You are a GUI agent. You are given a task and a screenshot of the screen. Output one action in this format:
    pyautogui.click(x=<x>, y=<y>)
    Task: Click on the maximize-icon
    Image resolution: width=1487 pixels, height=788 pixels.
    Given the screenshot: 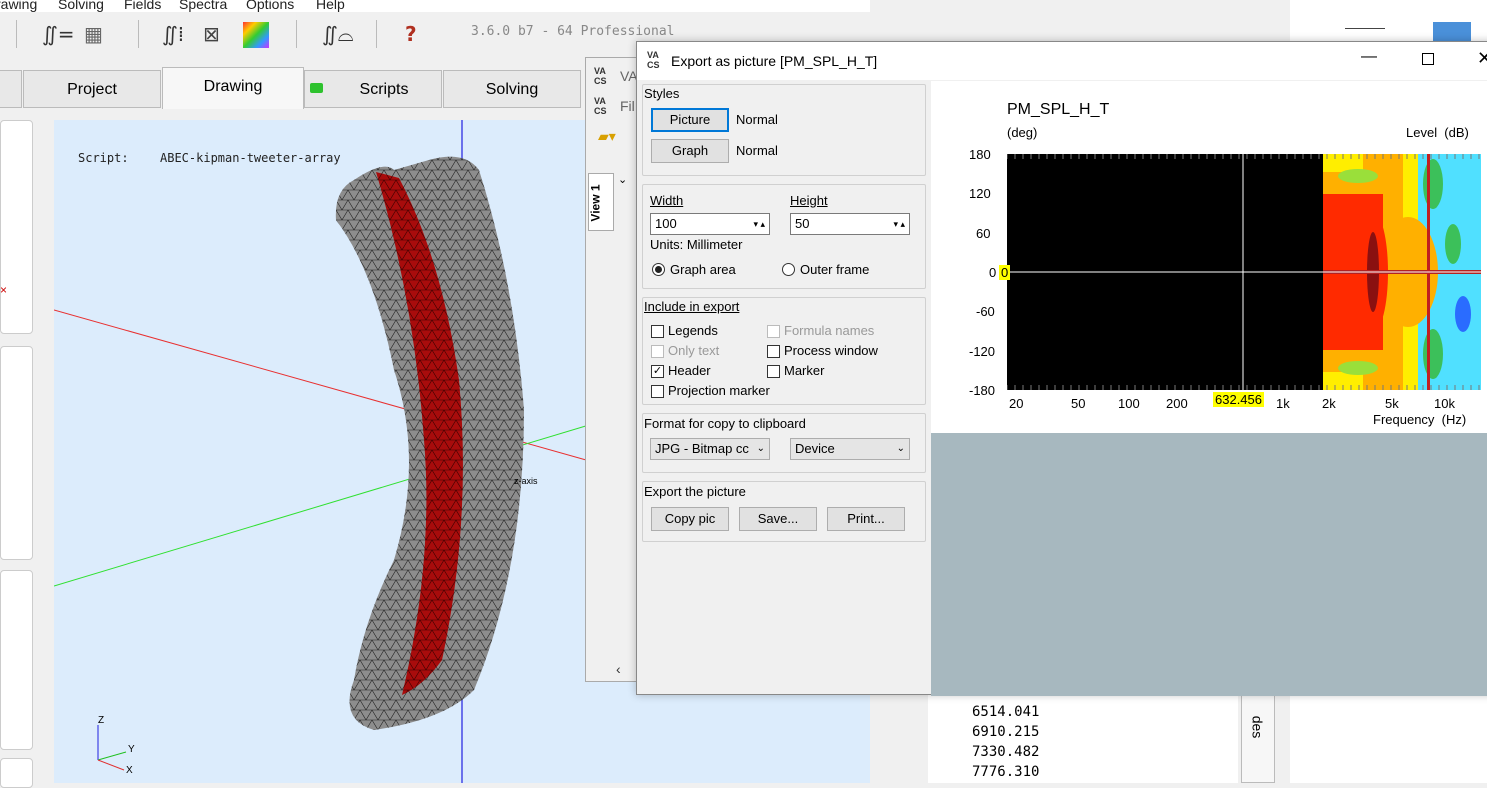 What is the action you would take?
    pyautogui.click(x=1428, y=59)
    